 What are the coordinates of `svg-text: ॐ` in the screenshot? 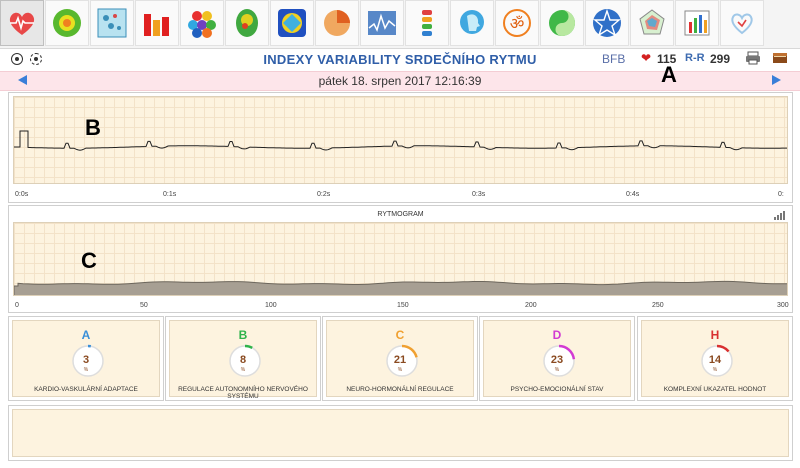 It's located at (517, 23).